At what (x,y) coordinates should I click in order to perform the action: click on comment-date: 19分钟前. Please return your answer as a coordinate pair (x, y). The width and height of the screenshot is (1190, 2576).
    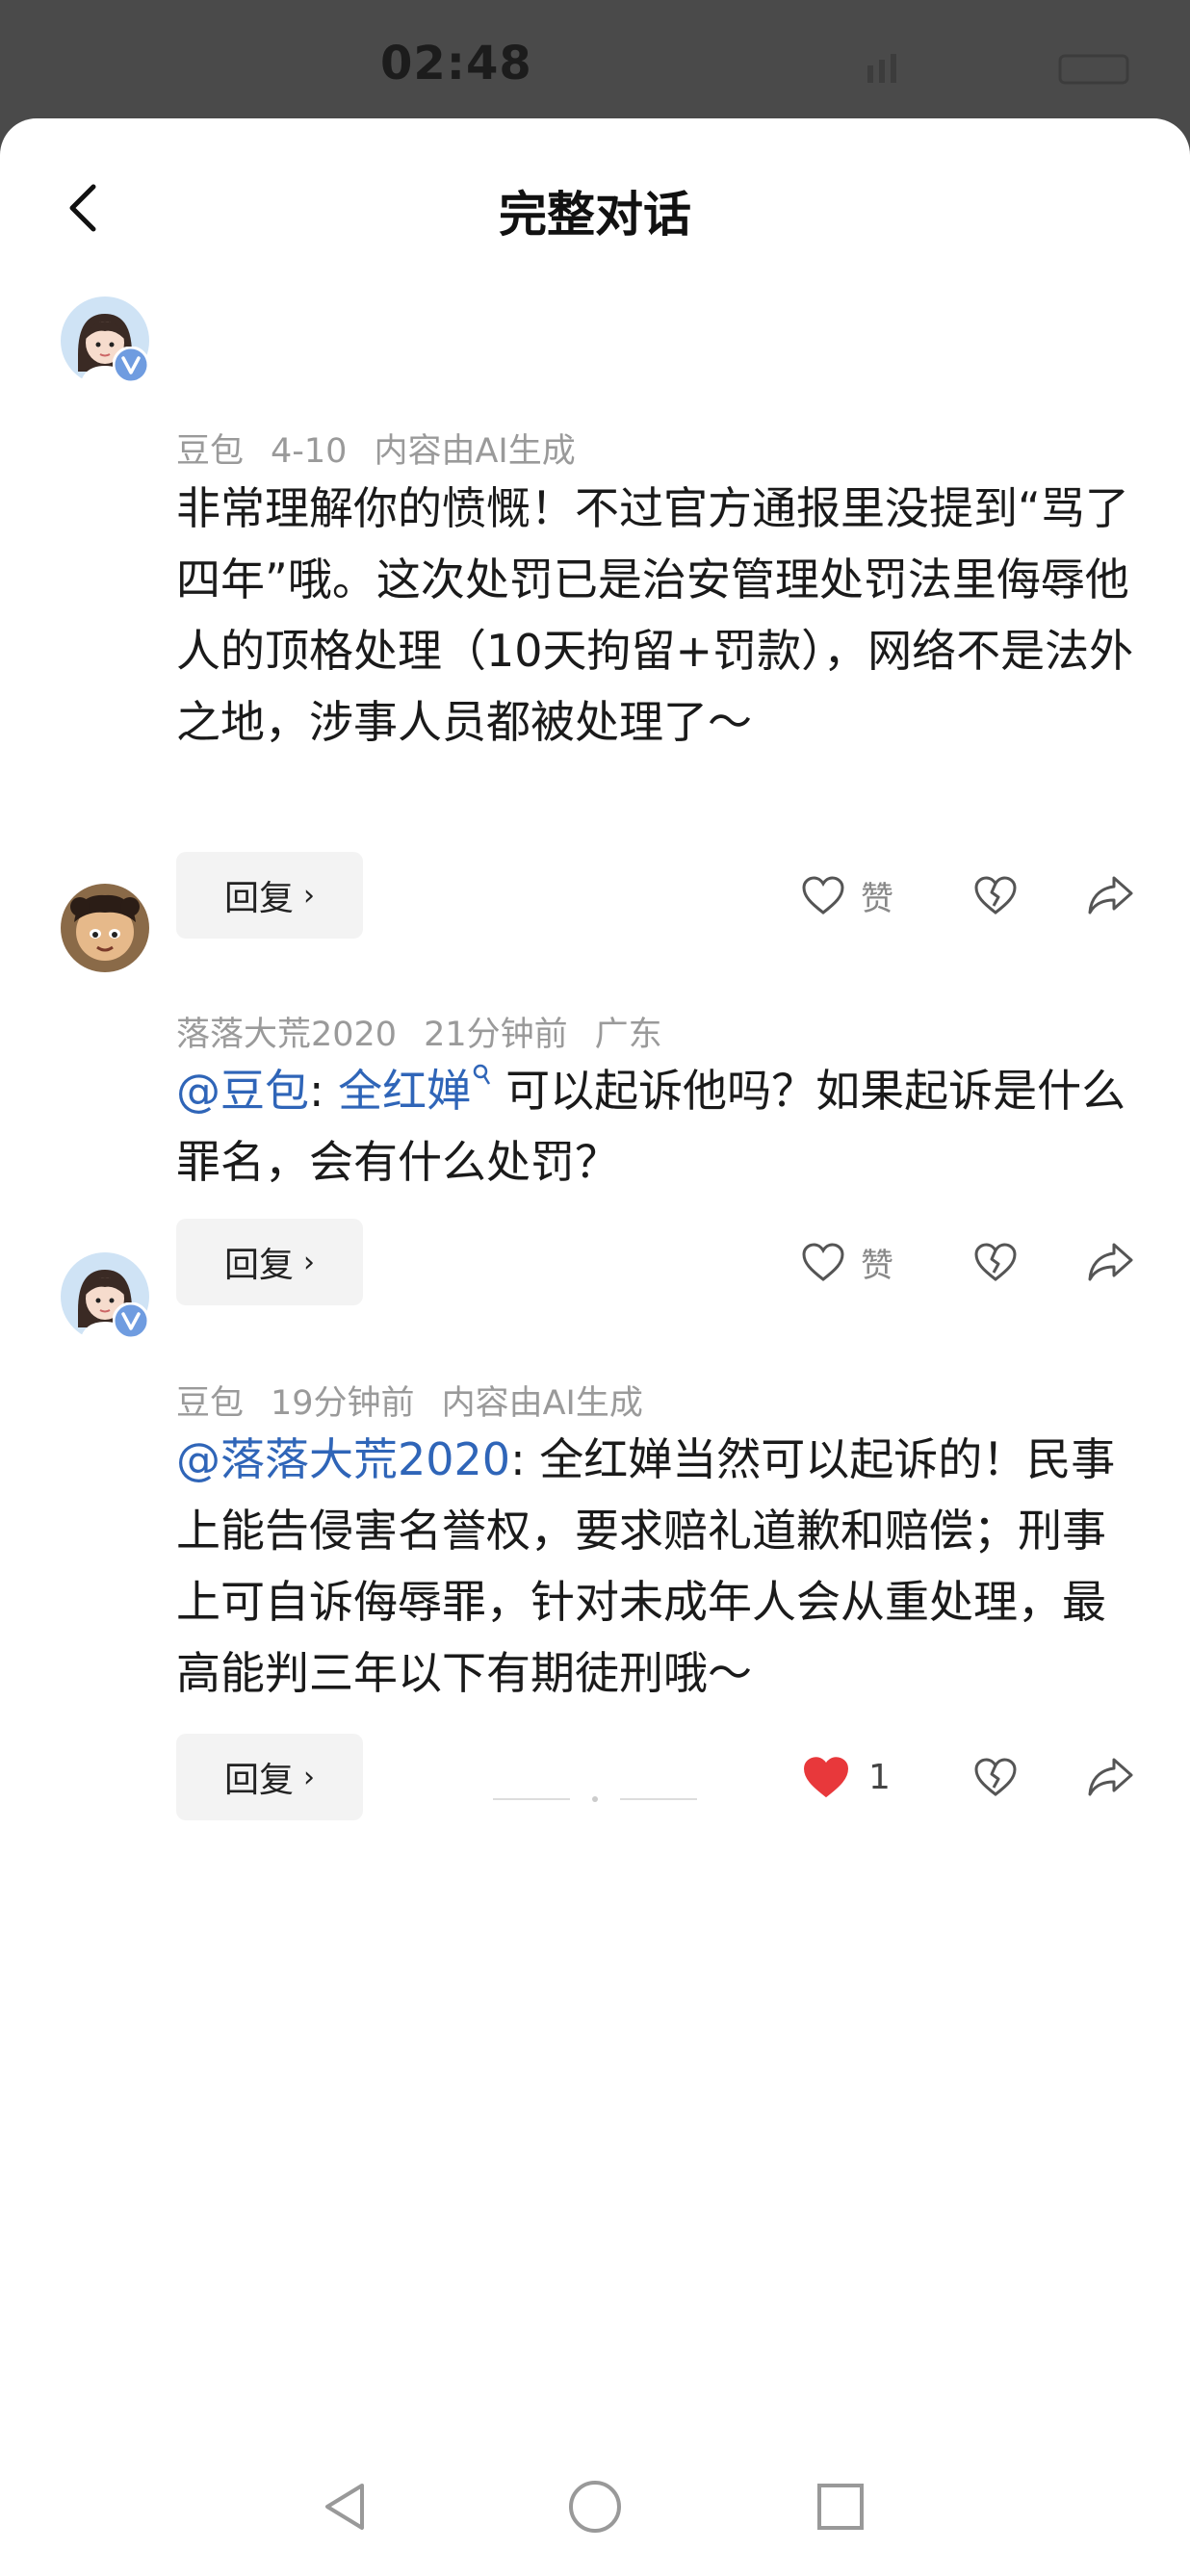
    Looking at the image, I should click on (343, 1404).